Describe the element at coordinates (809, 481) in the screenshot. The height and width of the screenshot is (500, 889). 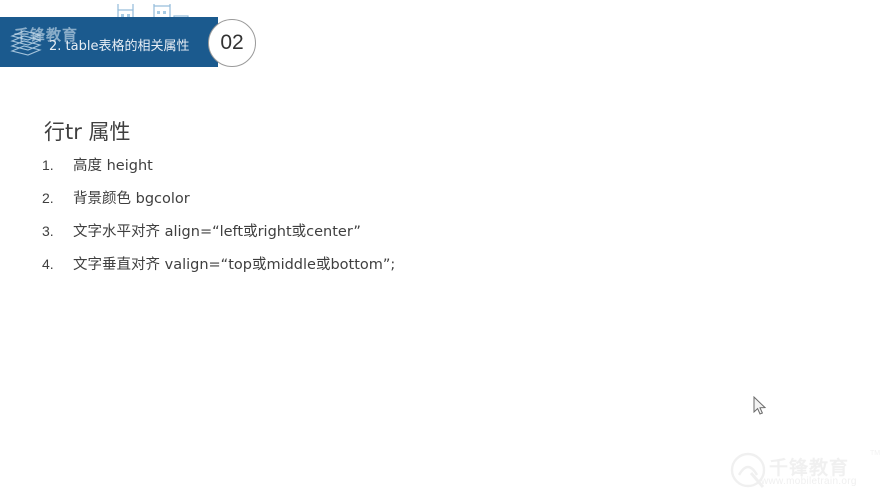
I see `watermark-url: www.mobiletrain.org` at that location.